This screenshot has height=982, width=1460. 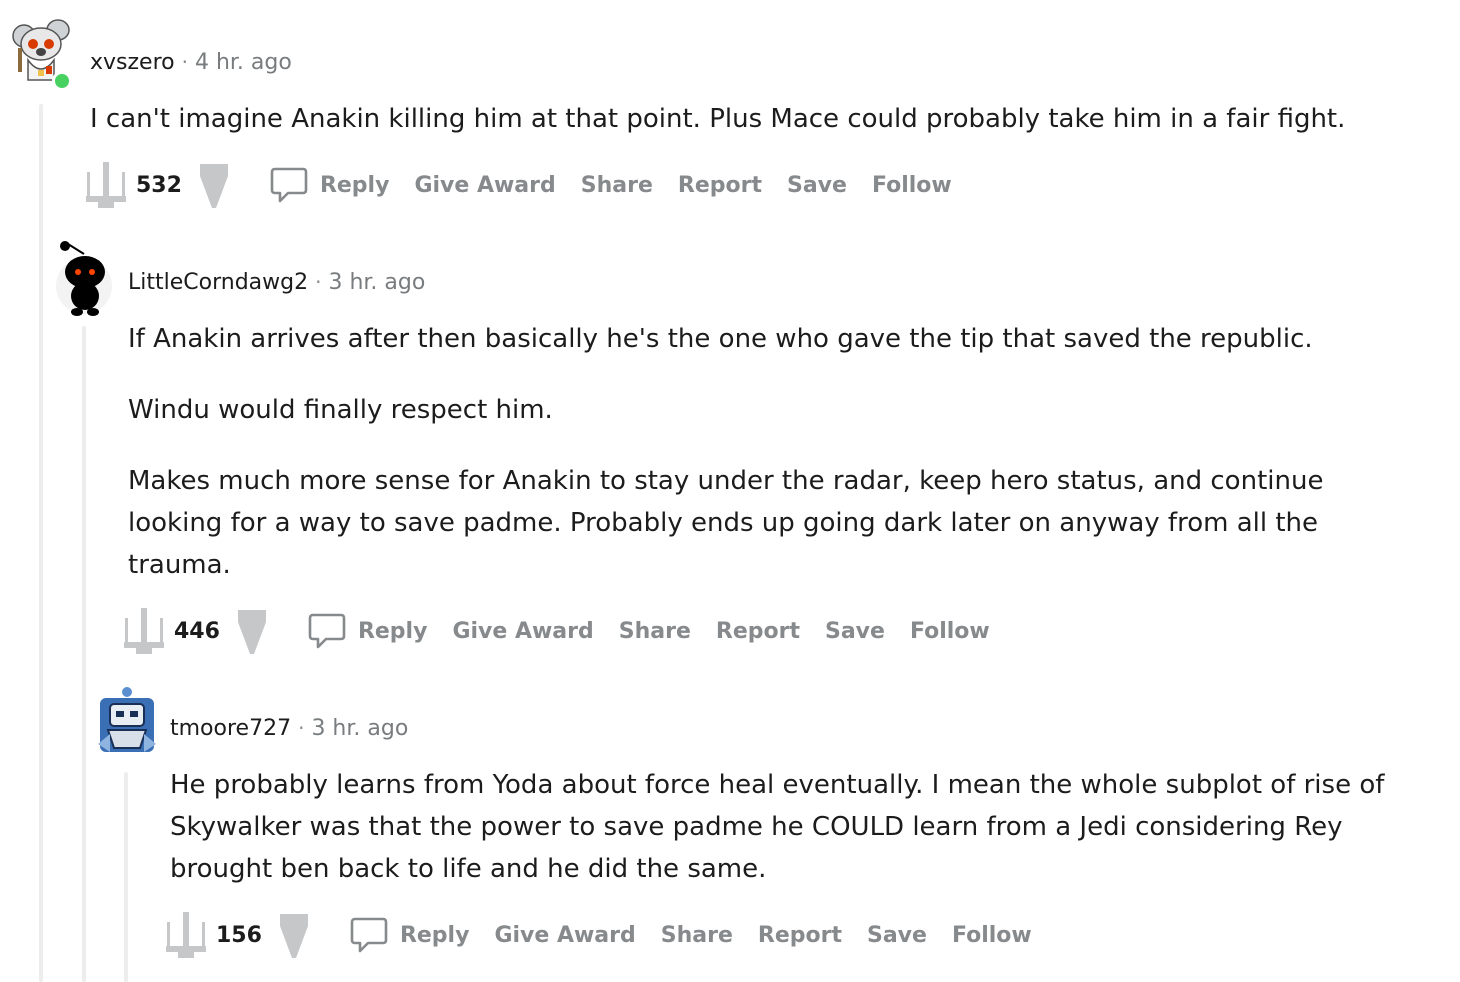 I want to click on online-status-badge, so click(x=62, y=81).